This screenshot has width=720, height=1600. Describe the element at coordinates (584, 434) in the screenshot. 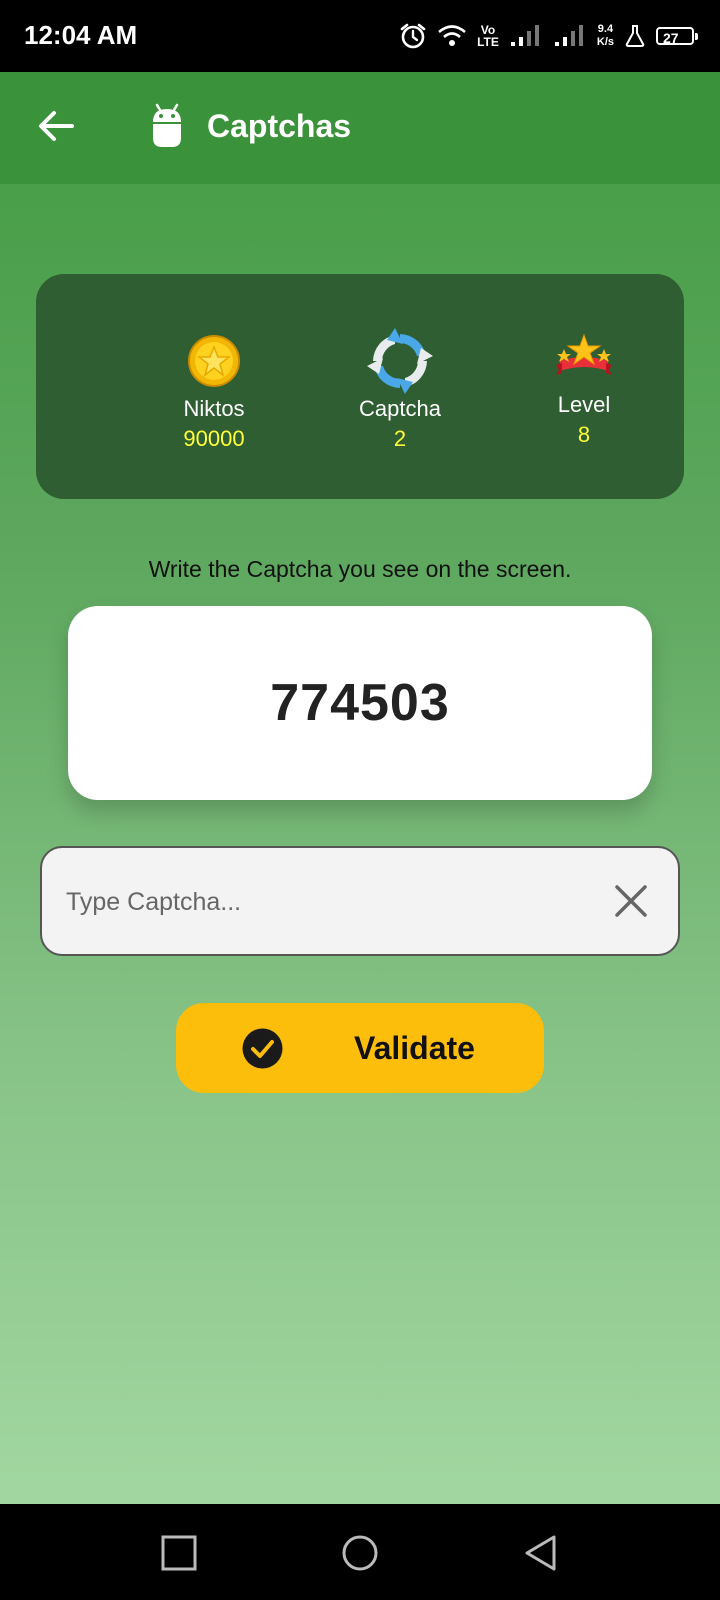

I see `stat-level-value: 8` at that location.